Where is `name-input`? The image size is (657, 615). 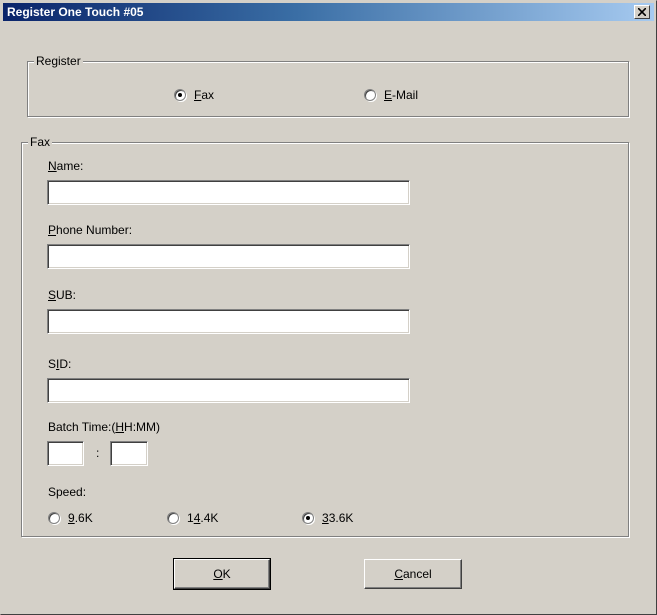
name-input is located at coordinates (228, 192).